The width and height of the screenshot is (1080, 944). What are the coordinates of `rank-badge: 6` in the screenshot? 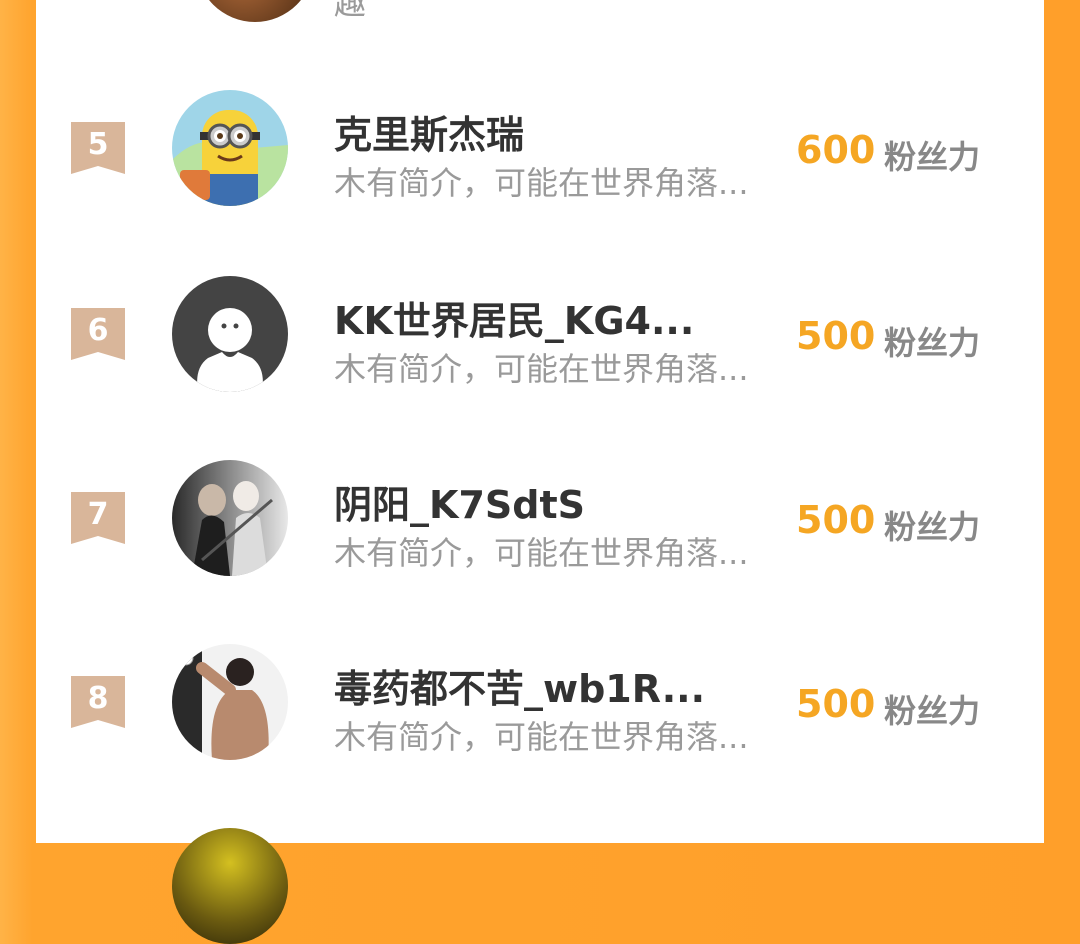 It's located at (98, 334).